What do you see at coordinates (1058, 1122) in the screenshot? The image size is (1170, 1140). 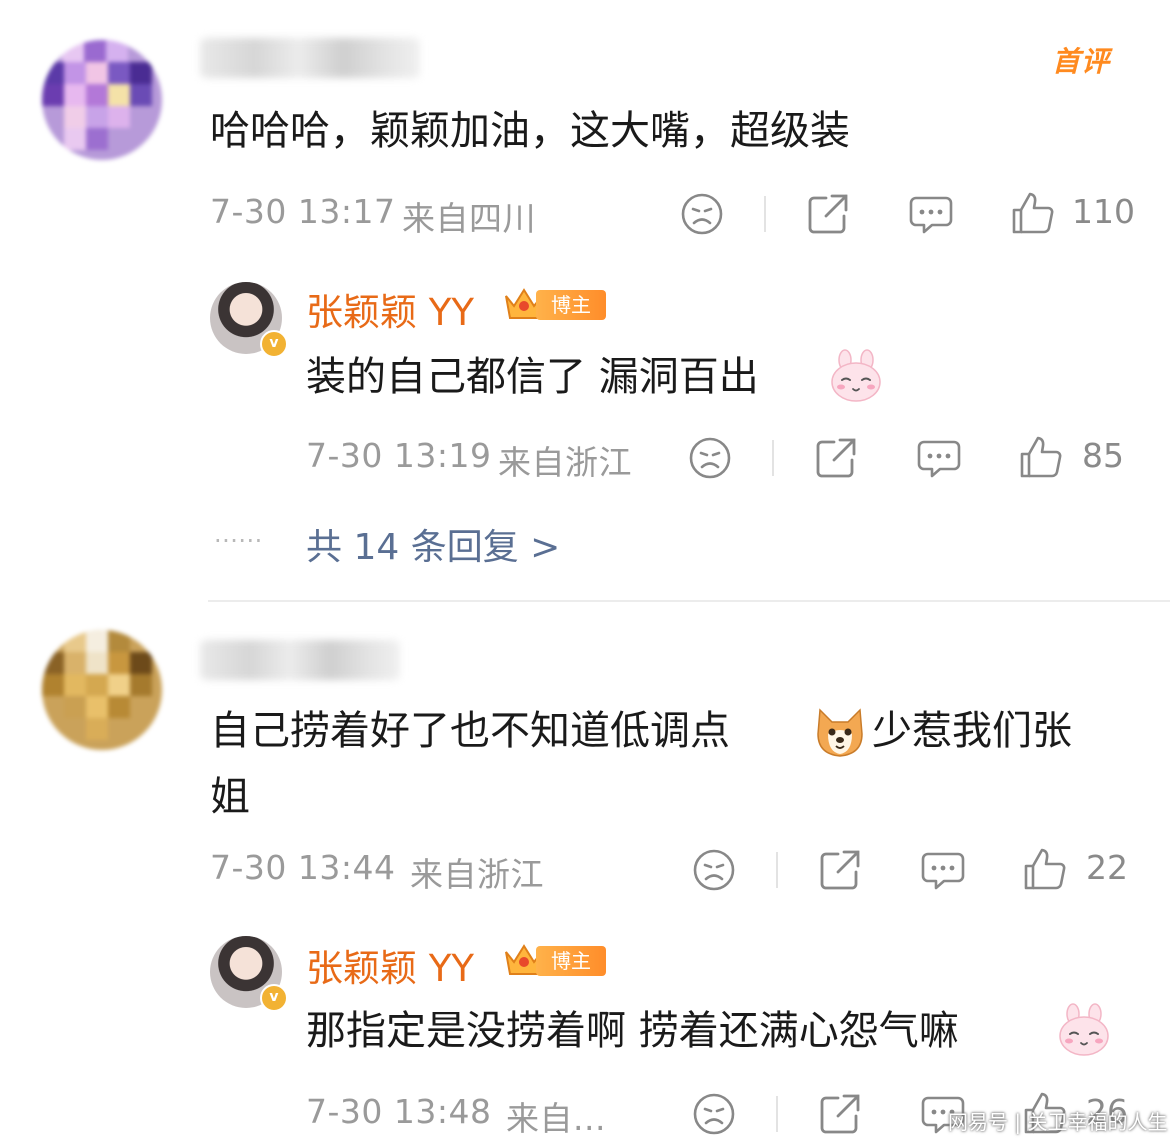 I see `watermark: 网易号 | 关卫幸福的人生` at bounding box center [1058, 1122].